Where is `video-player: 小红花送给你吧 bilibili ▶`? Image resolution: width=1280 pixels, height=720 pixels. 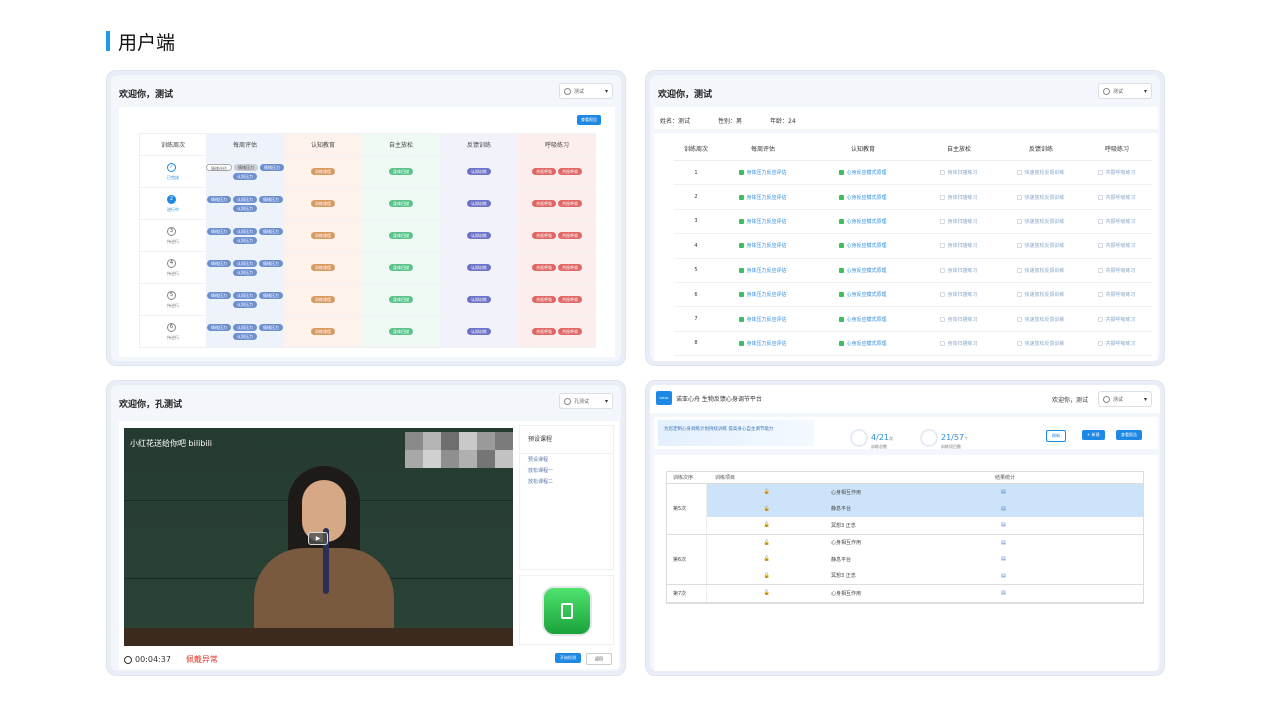 video-player: 小红花送给你吧 bilibili ▶ is located at coordinates (318, 537).